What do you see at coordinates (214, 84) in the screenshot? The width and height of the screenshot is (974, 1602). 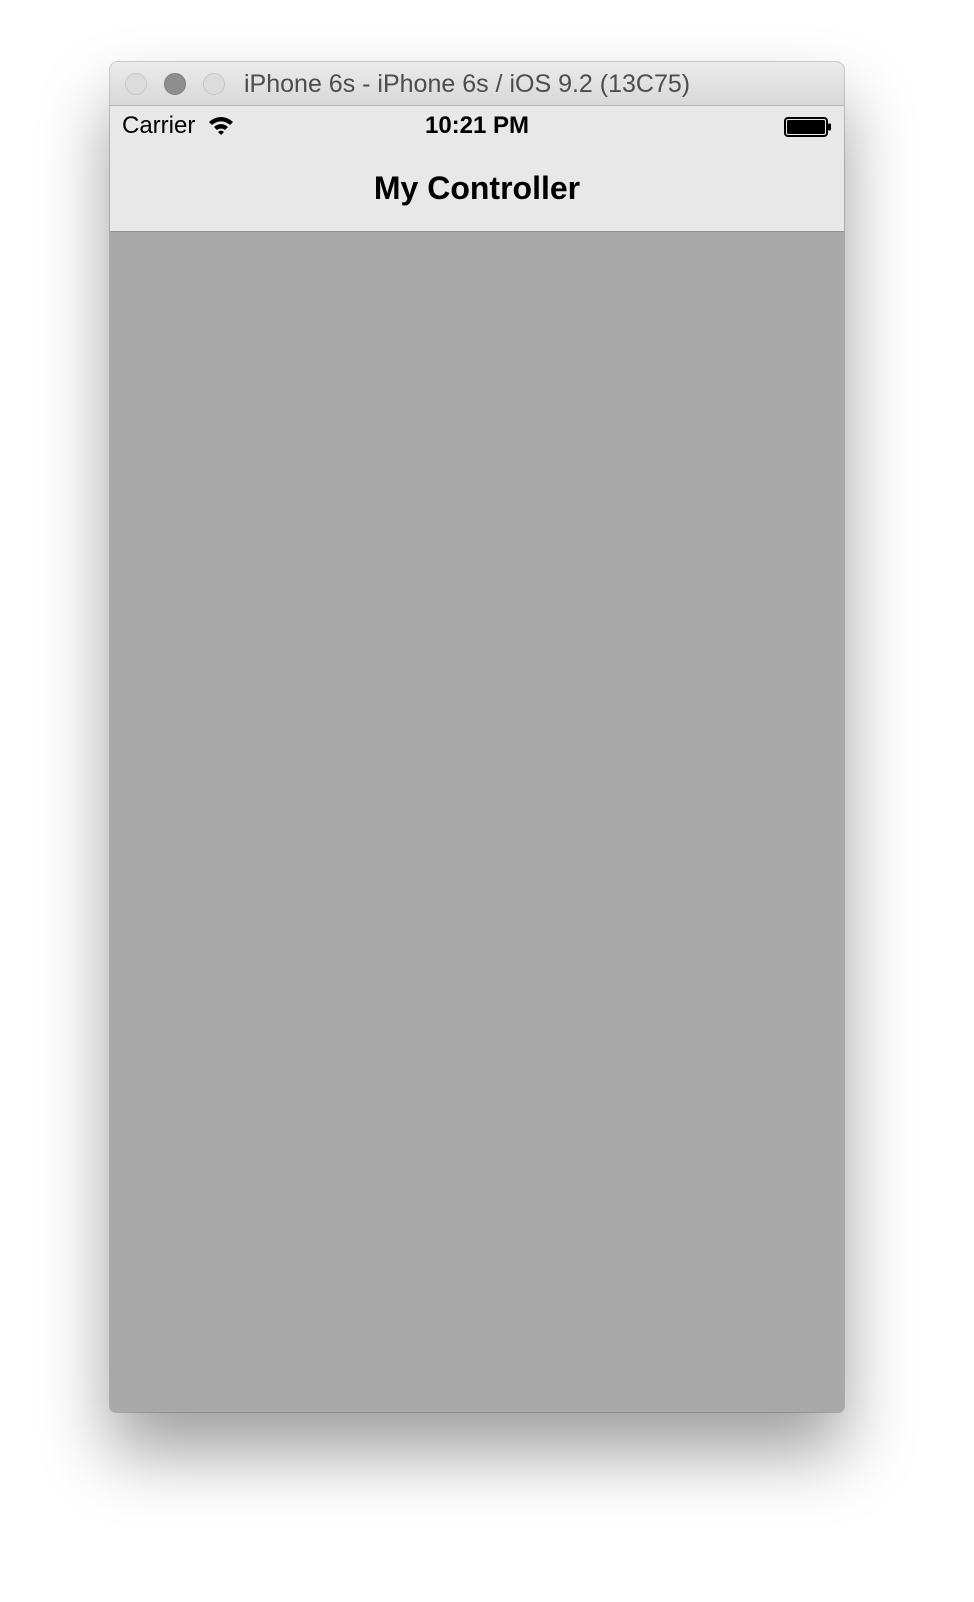 I see `zoom-button` at bounding box center [214, 84].